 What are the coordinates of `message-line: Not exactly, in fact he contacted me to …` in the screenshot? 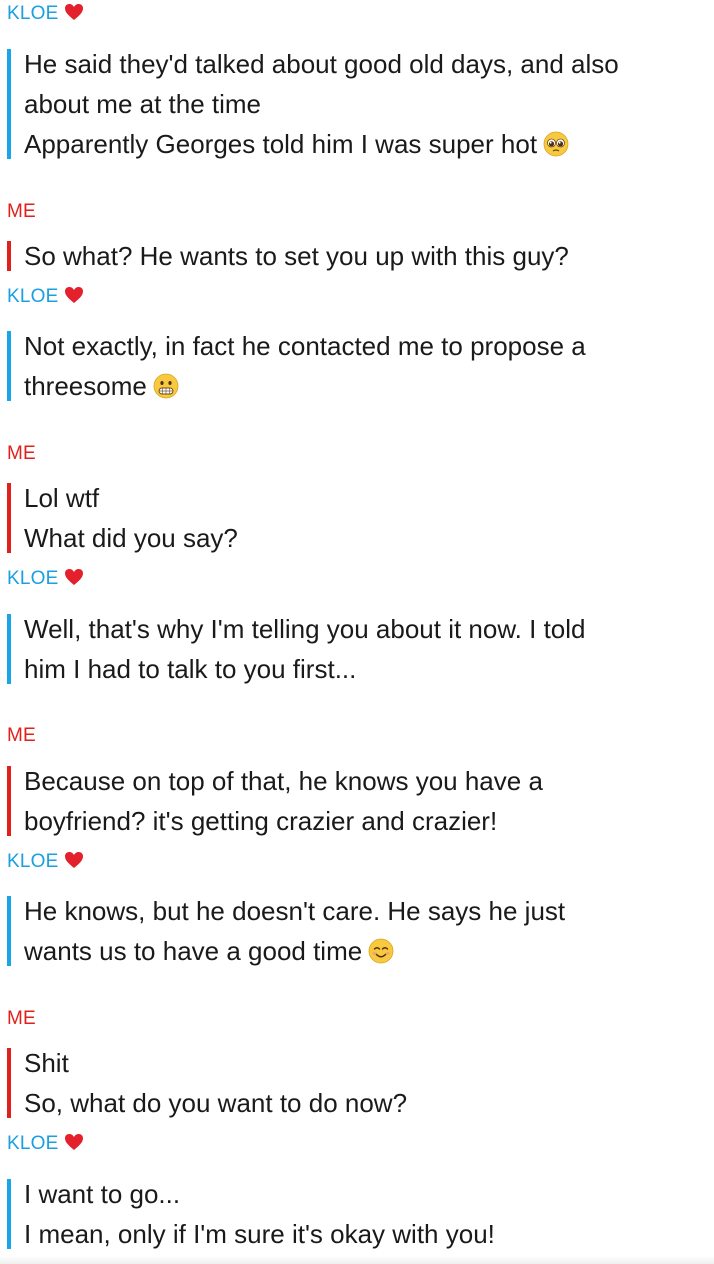 It's located at (305, 346).